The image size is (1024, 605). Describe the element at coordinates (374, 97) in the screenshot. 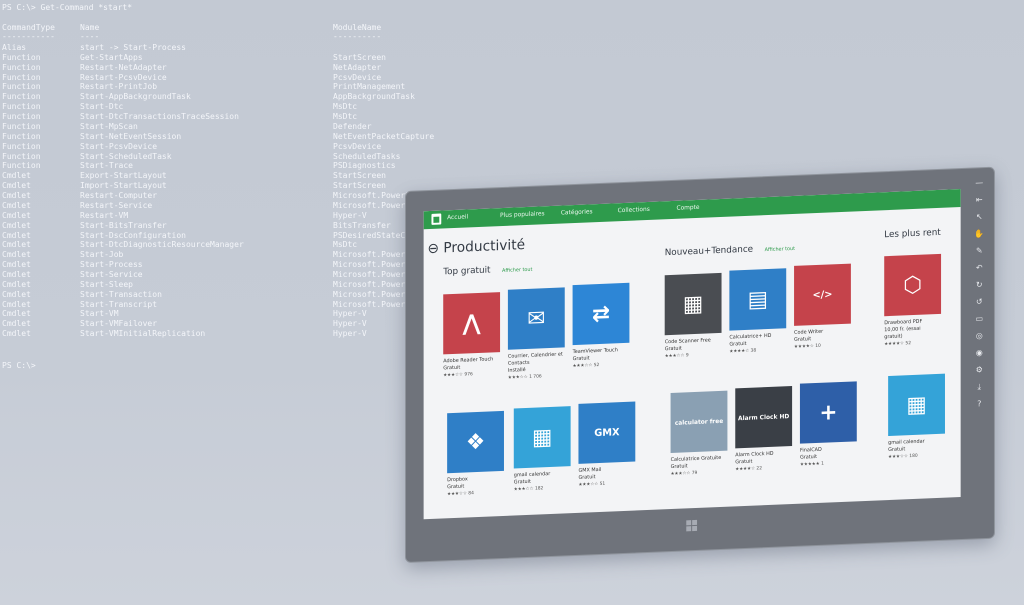

I see `module-name-cell: AppBackgroundTask` at that location.